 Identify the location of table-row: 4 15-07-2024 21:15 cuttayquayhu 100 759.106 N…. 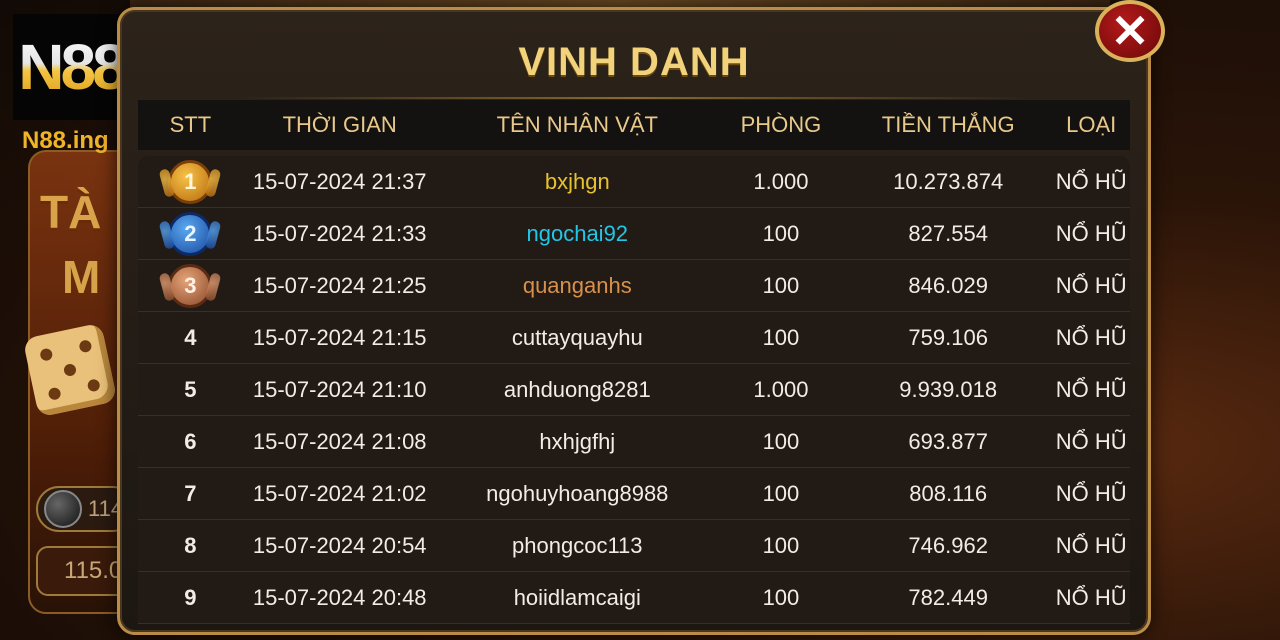
(634, 338).